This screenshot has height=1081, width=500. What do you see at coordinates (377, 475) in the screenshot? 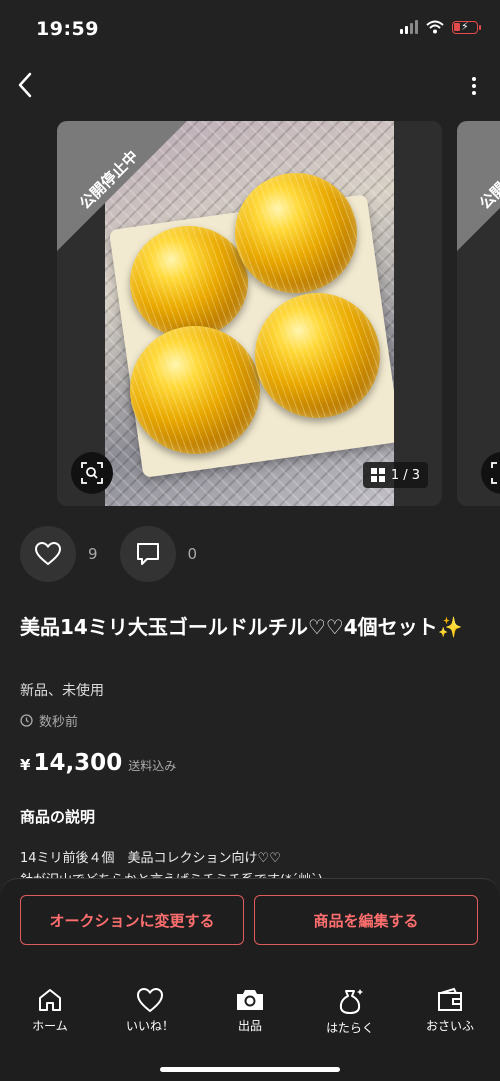
I see `gallery-grid-icon` at bounding box center [377, 475].